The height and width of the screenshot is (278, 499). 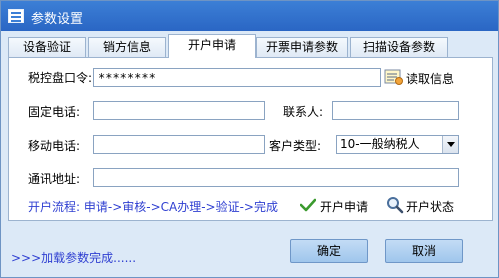 What do you see at coordinates (54, 112) in the screenshot?
I see `landline-label: 固定电话:` at bounding box center [54, 112].